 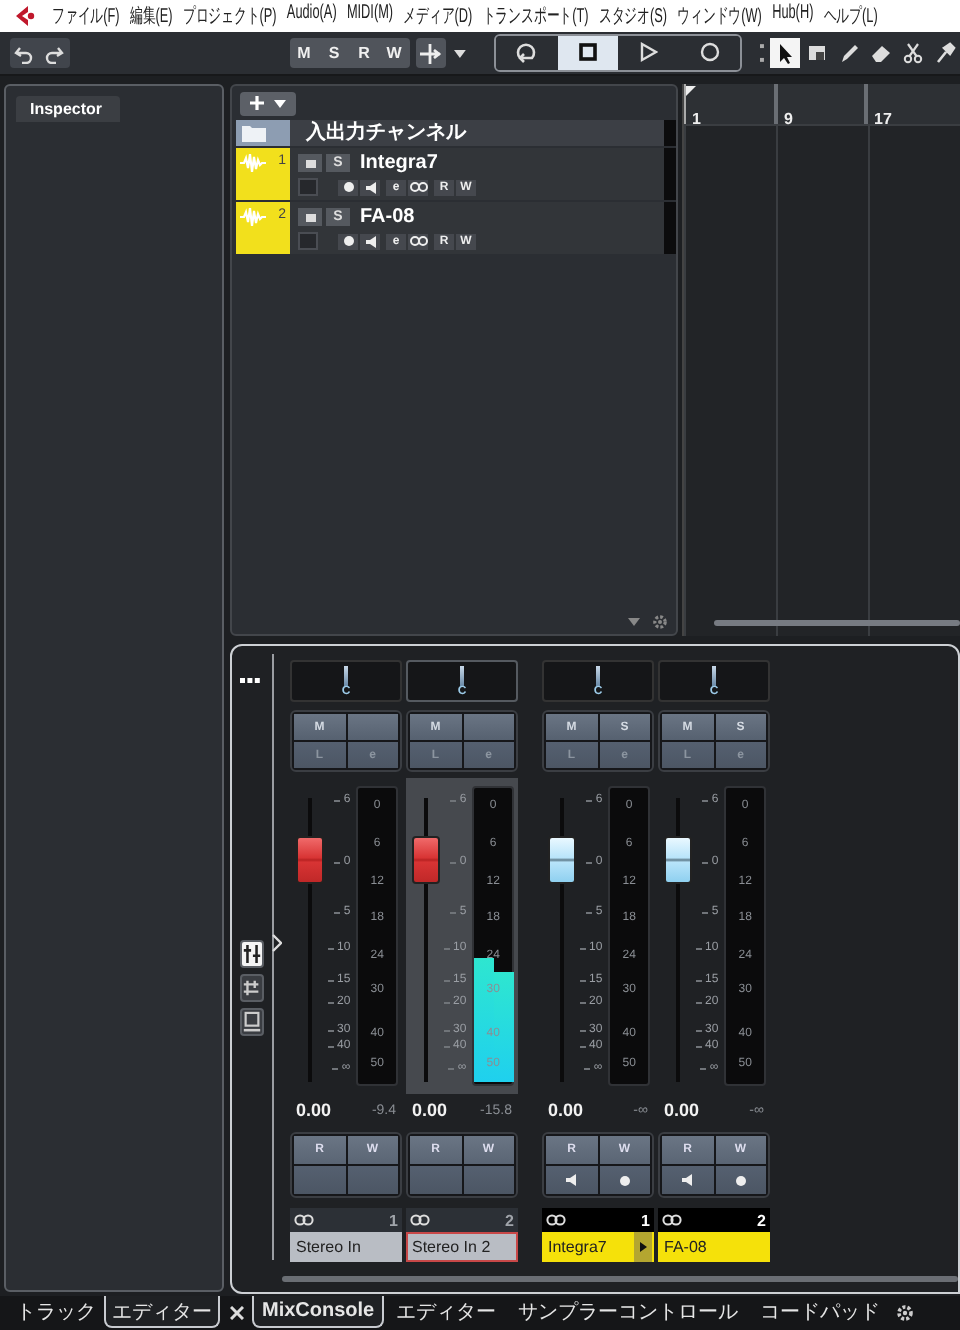 I want to click on track-name: Integra7, so click(x=399, y=163).